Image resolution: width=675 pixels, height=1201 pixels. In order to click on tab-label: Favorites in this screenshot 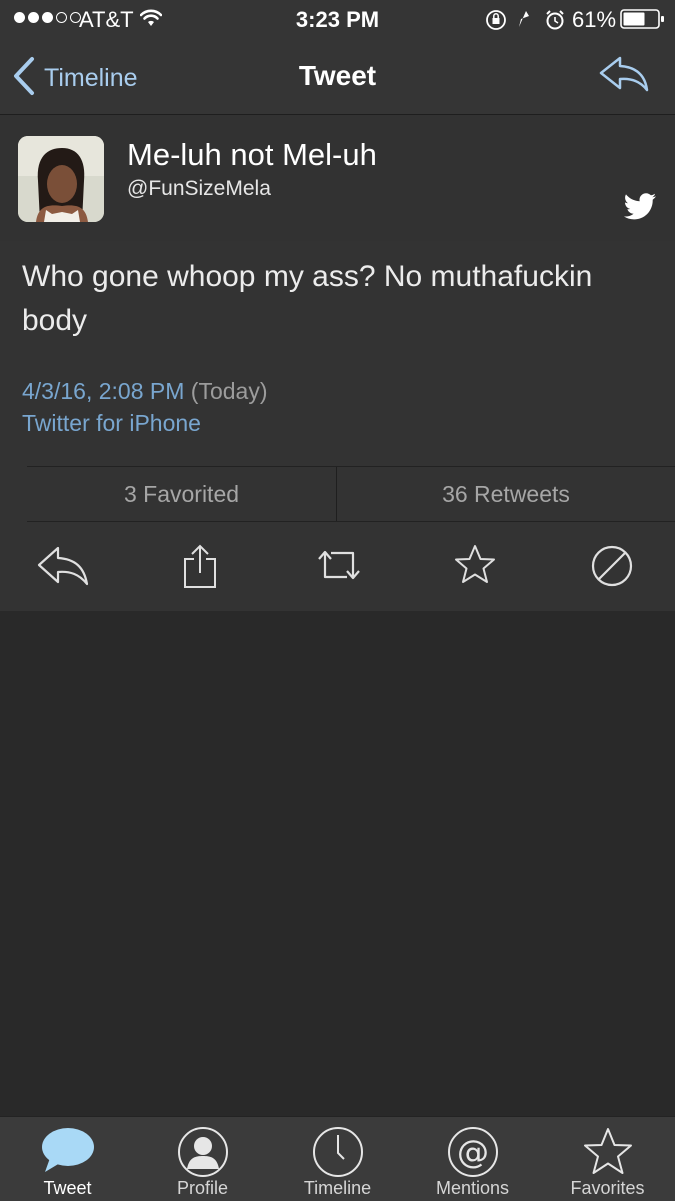, I will do `click(607, 1188)`.